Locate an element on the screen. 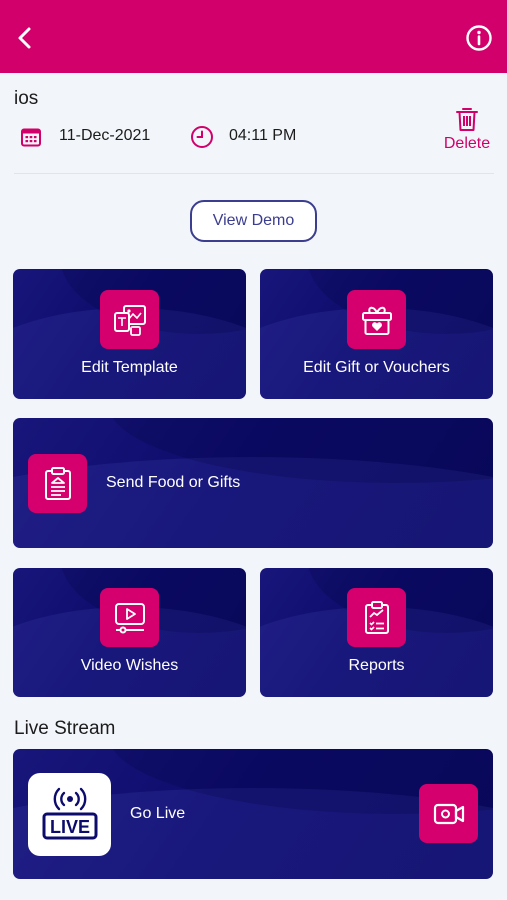 The image size is (507, 900). app-header is located at coordinates (253, 36).